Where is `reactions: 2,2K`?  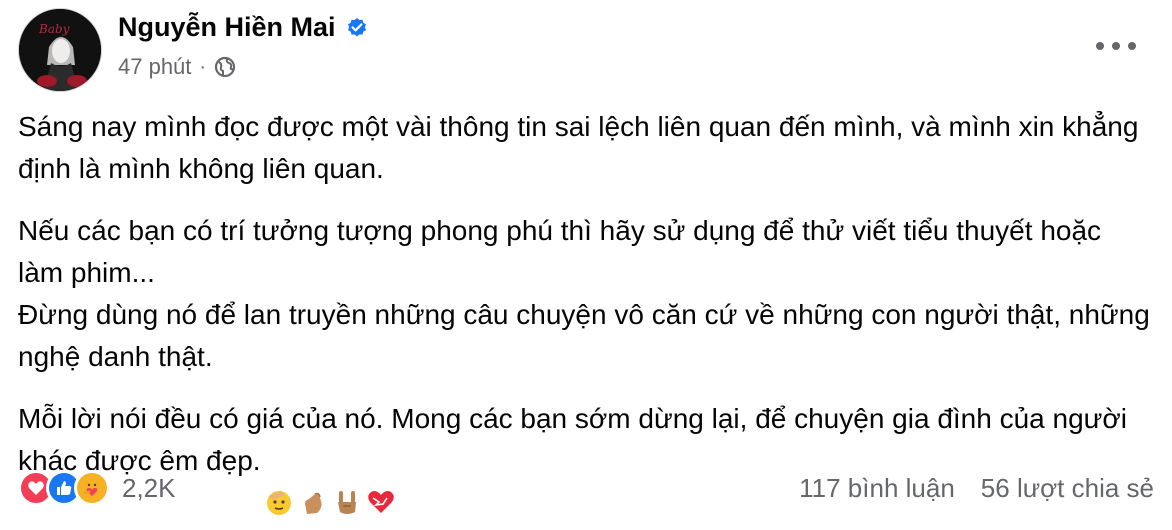 reactions: 2,2K is located at coordinates (97, 488).